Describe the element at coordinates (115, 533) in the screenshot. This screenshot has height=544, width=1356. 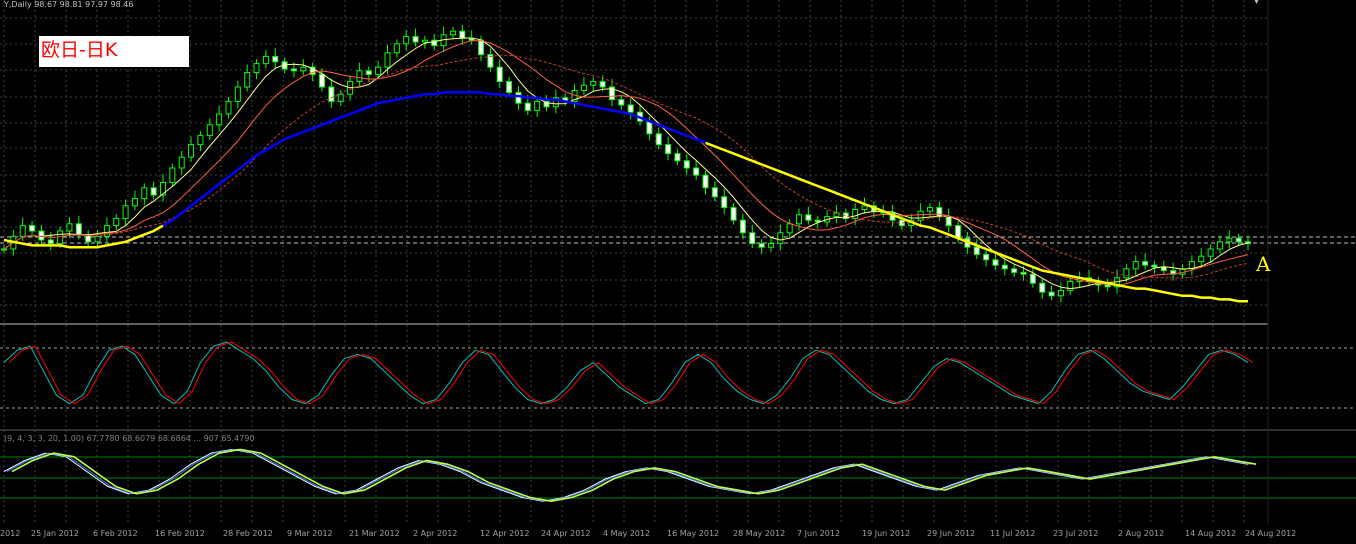
I see `x-axis-date: 6 Feb 2012` at that location.